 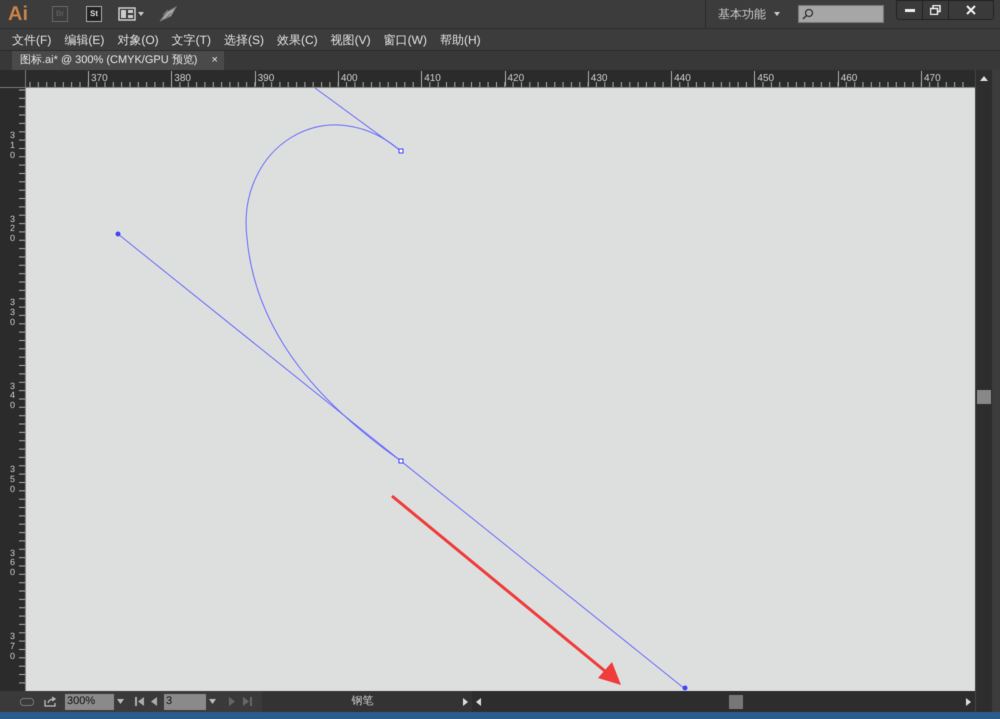 I want to click on menu-item: 帮助(H), so click(x=460, y=39).